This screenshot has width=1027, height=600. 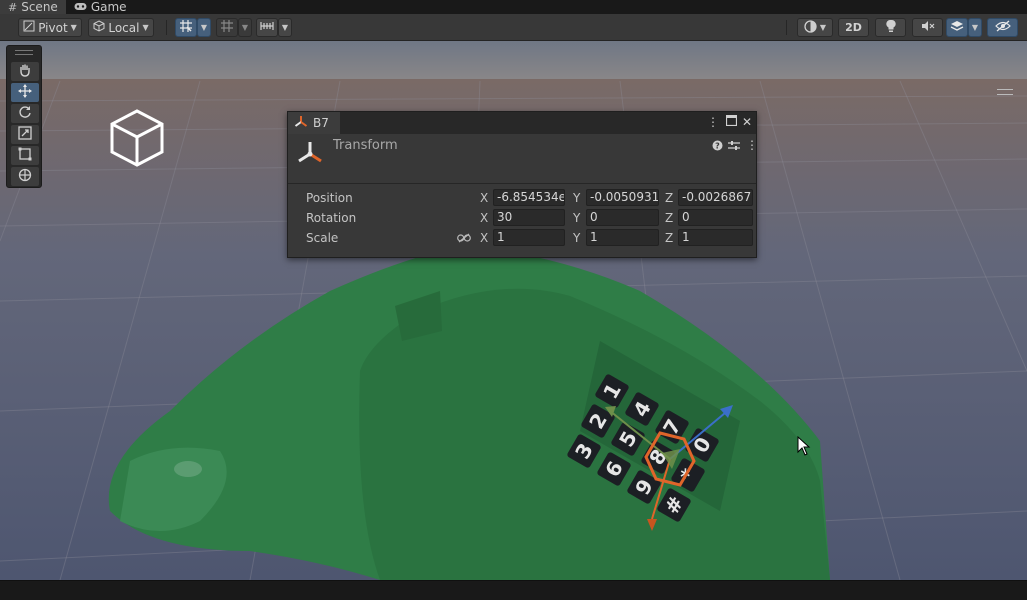 What do you see at coordinates (671, 459) in the screenshot?
I see `plane-handle` at bounding box center [671, 459].